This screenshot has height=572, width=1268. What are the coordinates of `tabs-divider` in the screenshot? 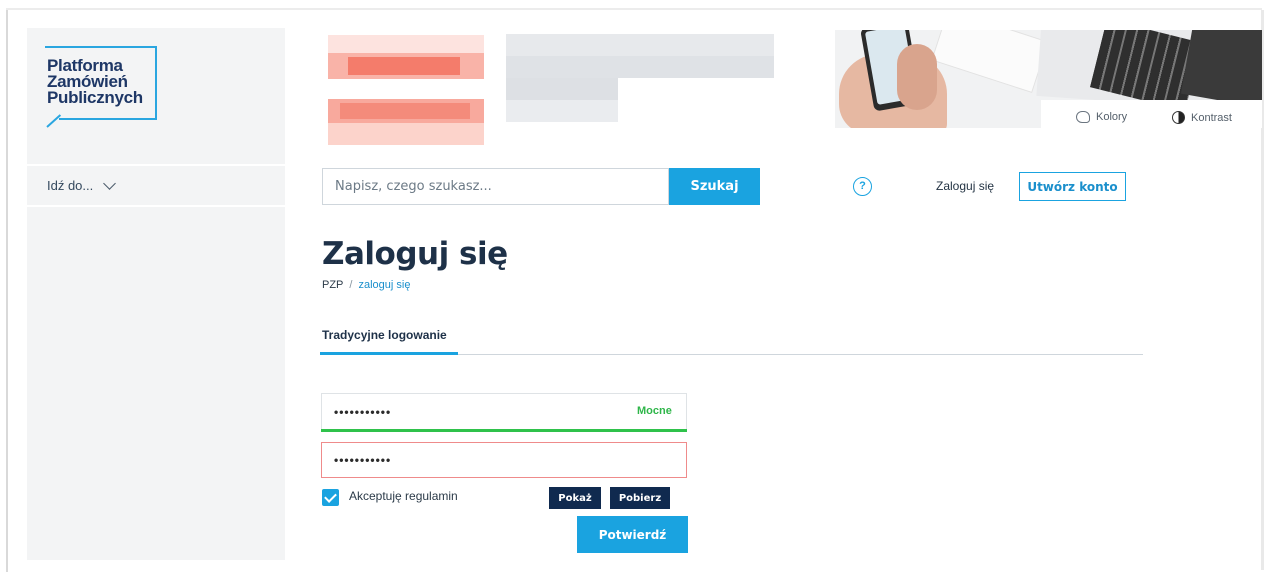 It's located at (800, 354).